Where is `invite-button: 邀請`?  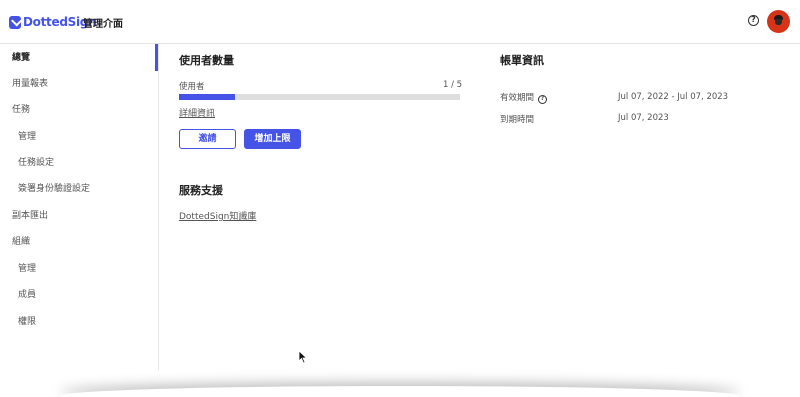 invite-button: 邀請 is located at coordinates (207, 139).